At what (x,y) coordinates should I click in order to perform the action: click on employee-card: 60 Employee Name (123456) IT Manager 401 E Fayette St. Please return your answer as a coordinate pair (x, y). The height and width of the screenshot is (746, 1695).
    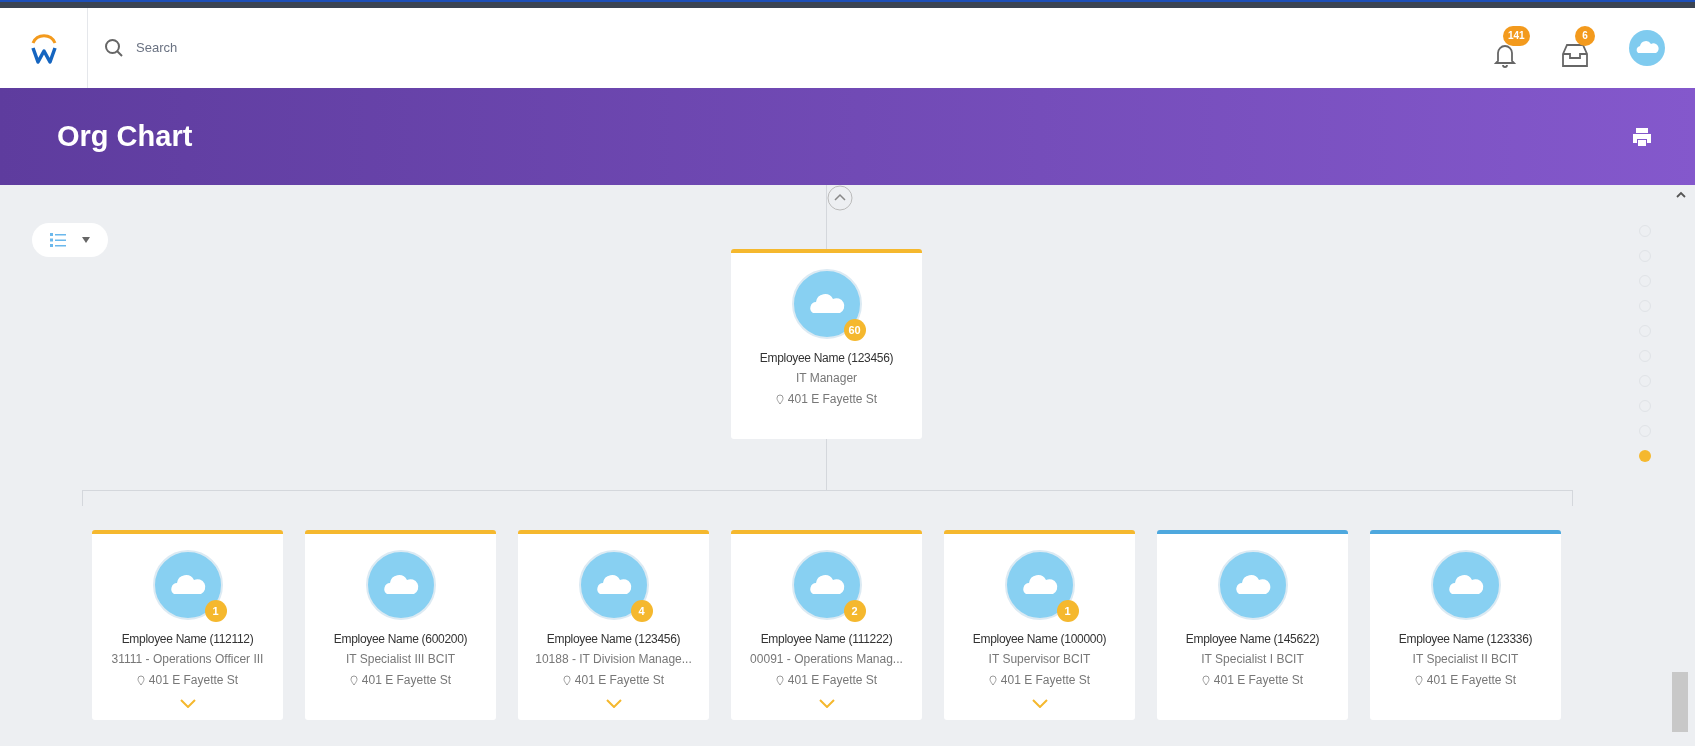
    Looking at the image, I should click on (826, 344).